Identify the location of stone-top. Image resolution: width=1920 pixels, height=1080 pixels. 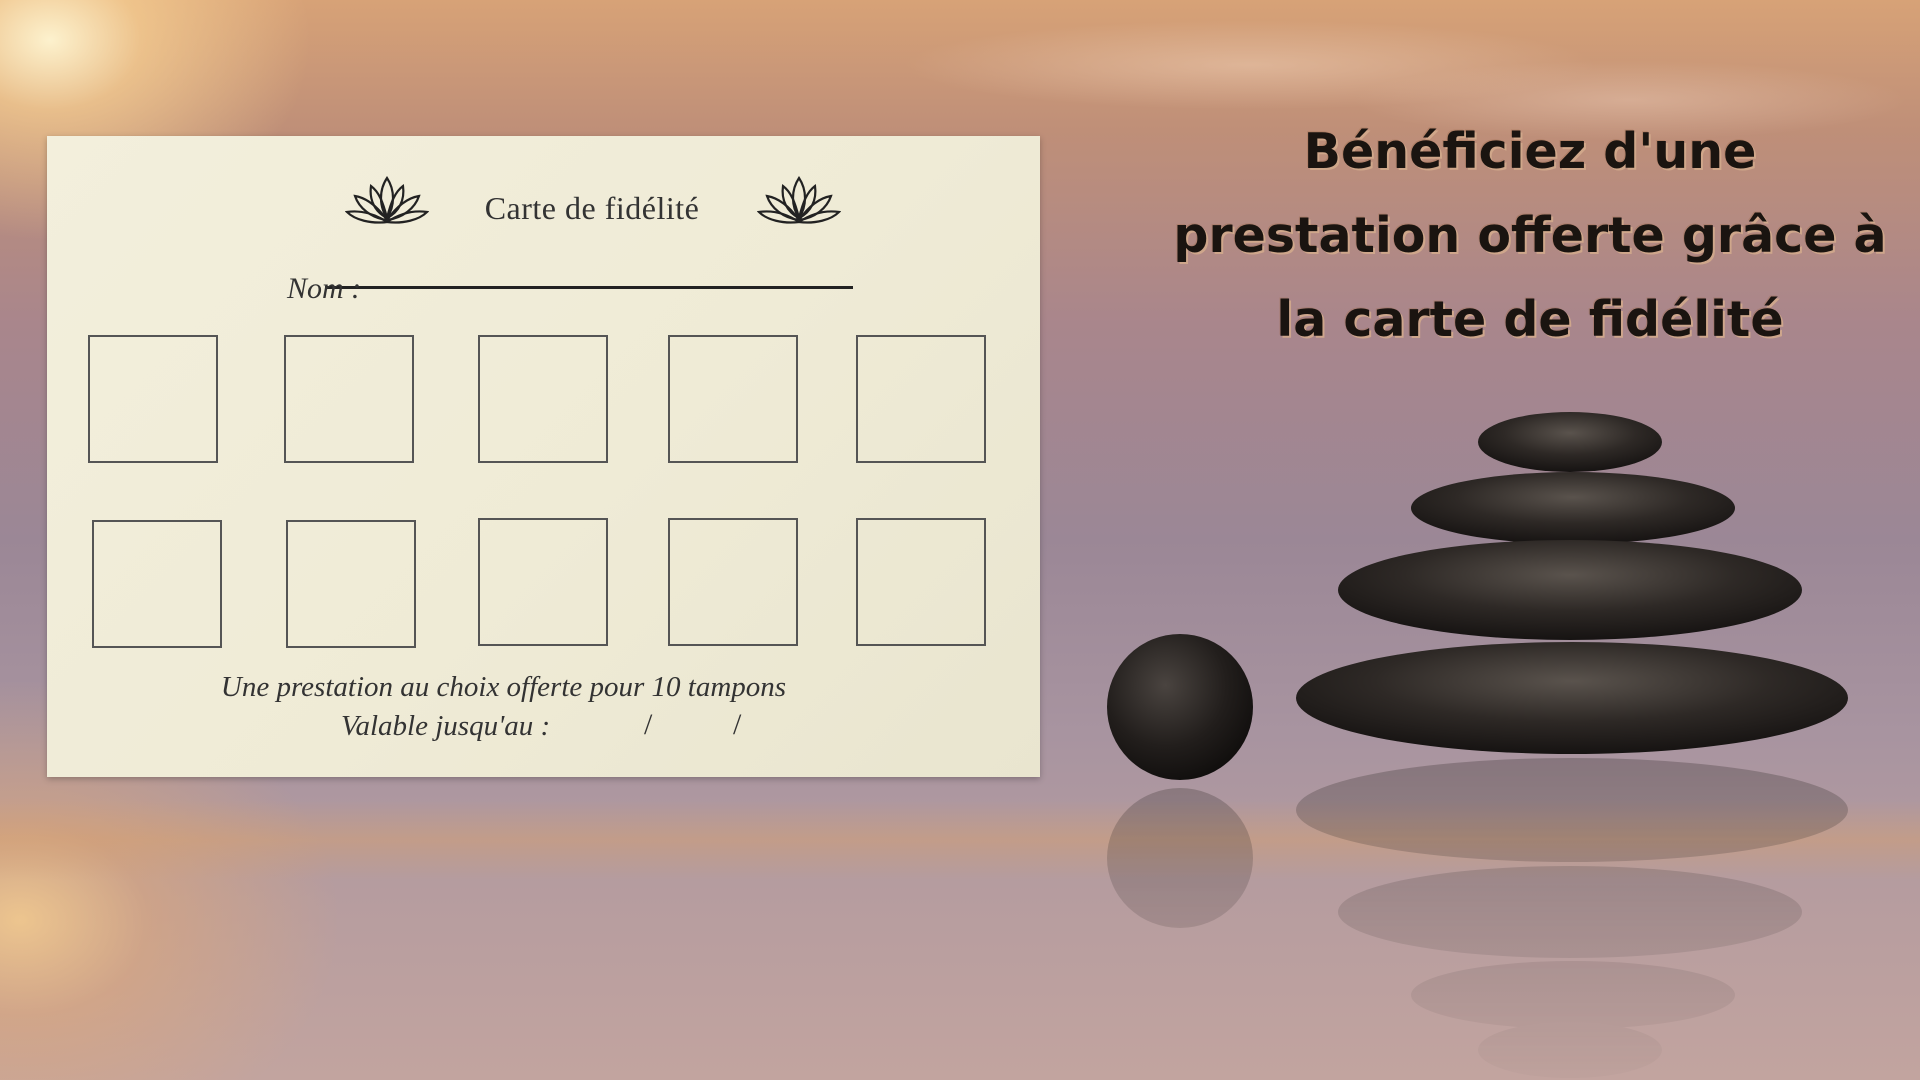
(1570, 442).